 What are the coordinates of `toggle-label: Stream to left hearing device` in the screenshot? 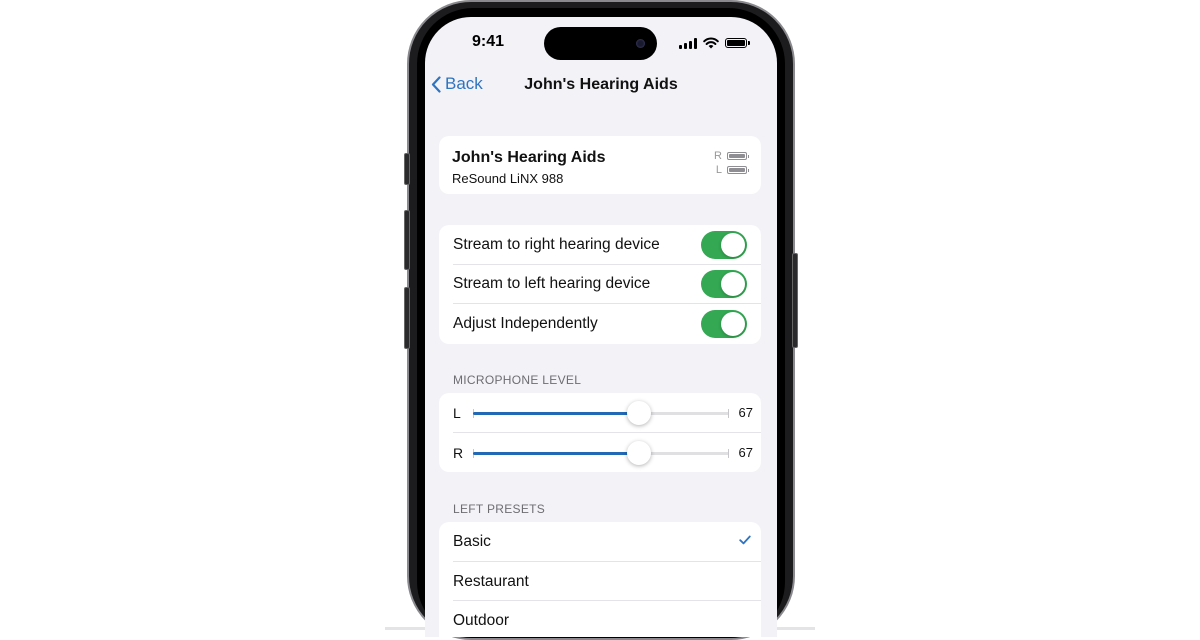 It's located at (552, 284).